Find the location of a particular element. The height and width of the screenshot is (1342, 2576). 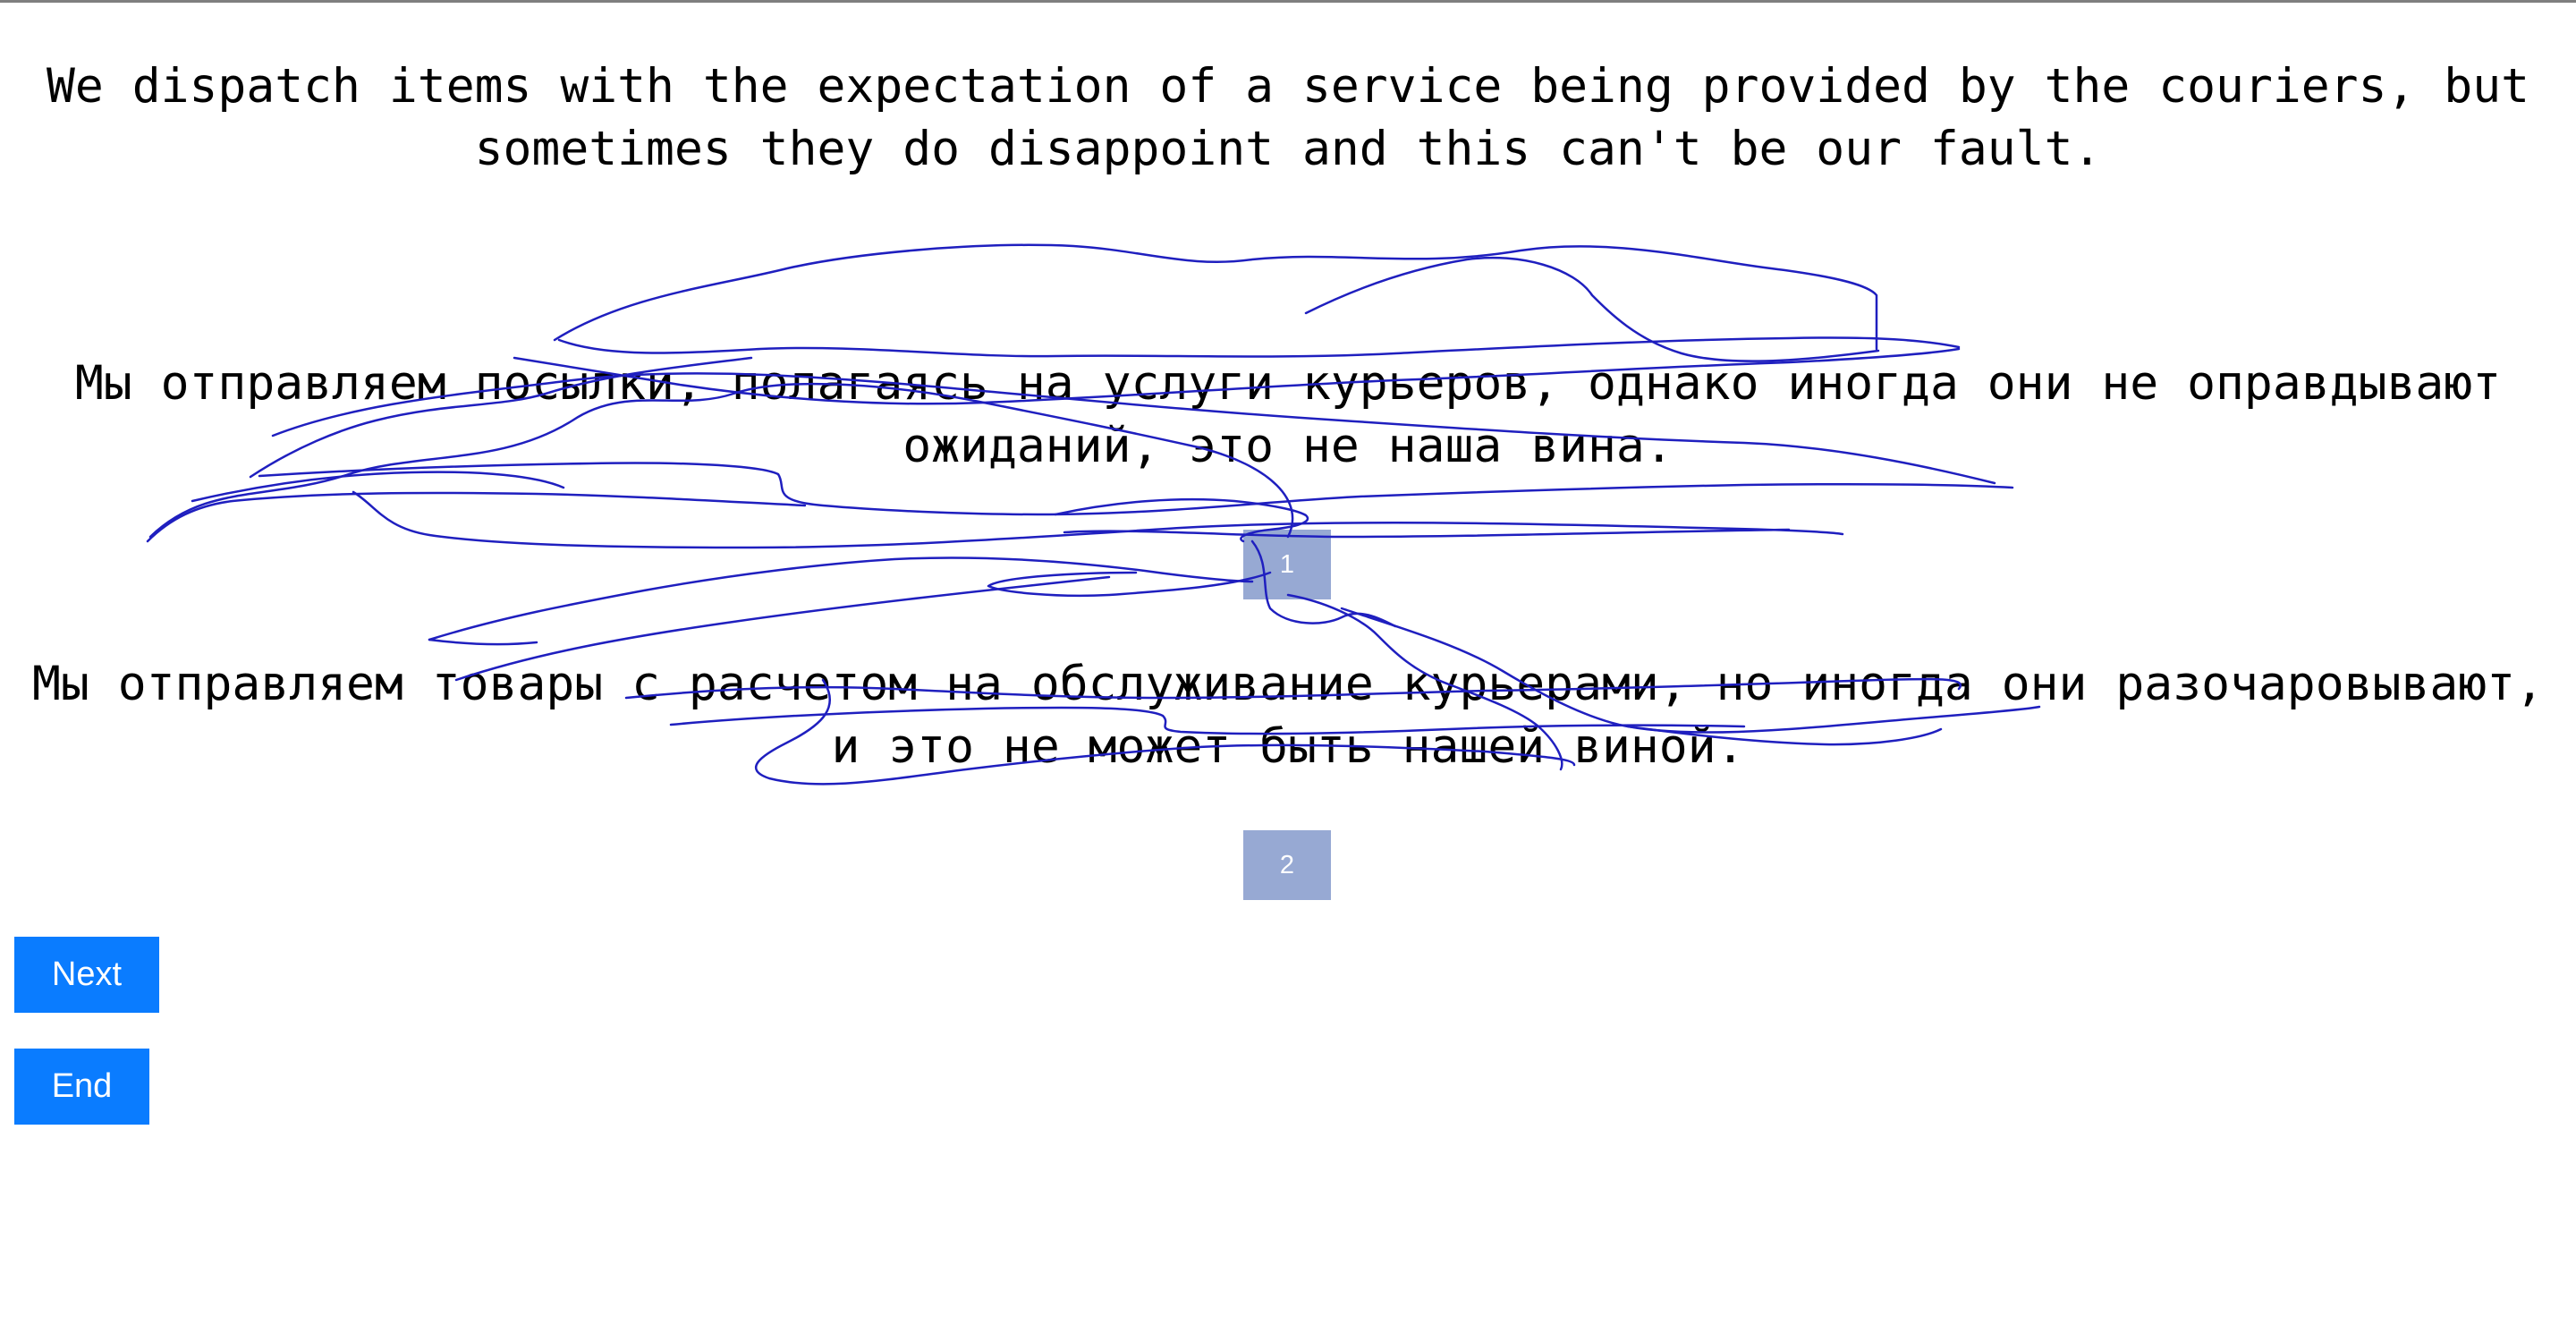

next-button: Next is located at coordinates (86, 975).